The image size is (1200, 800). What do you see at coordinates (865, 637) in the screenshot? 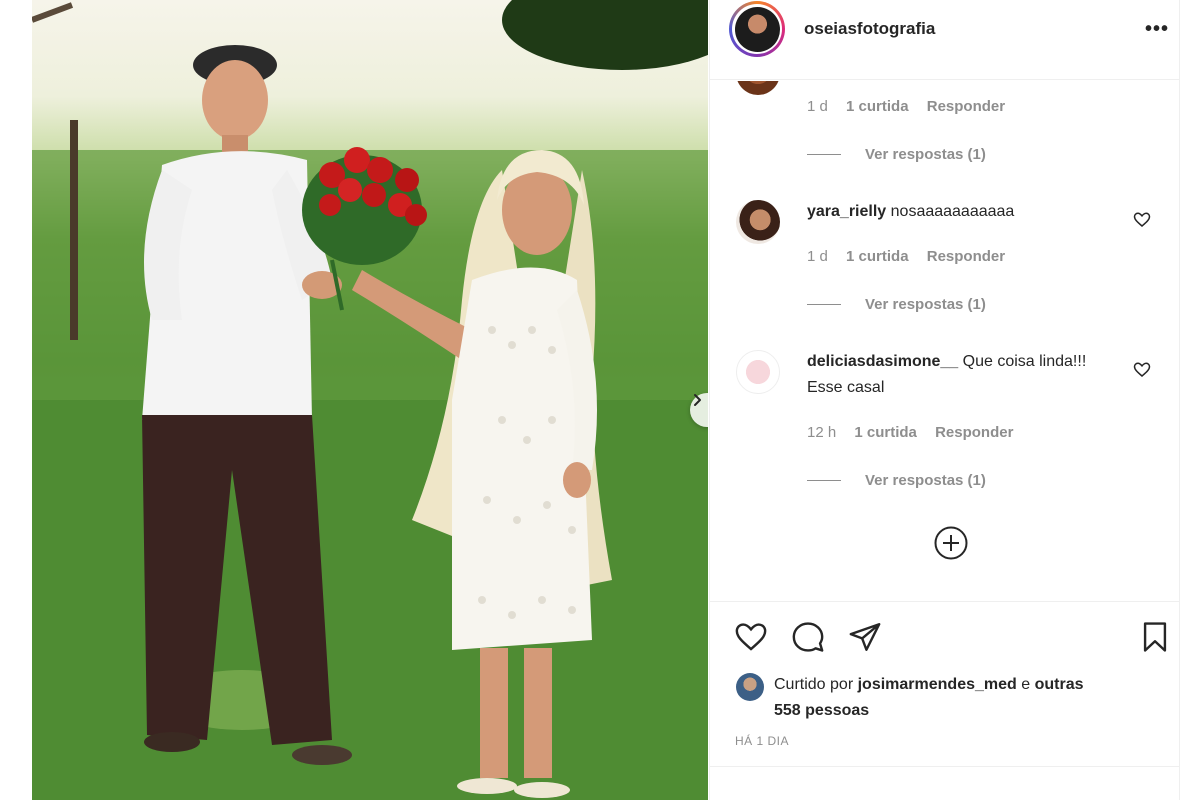
I see `paper-plane-icon` at bounding box center [865, 637].